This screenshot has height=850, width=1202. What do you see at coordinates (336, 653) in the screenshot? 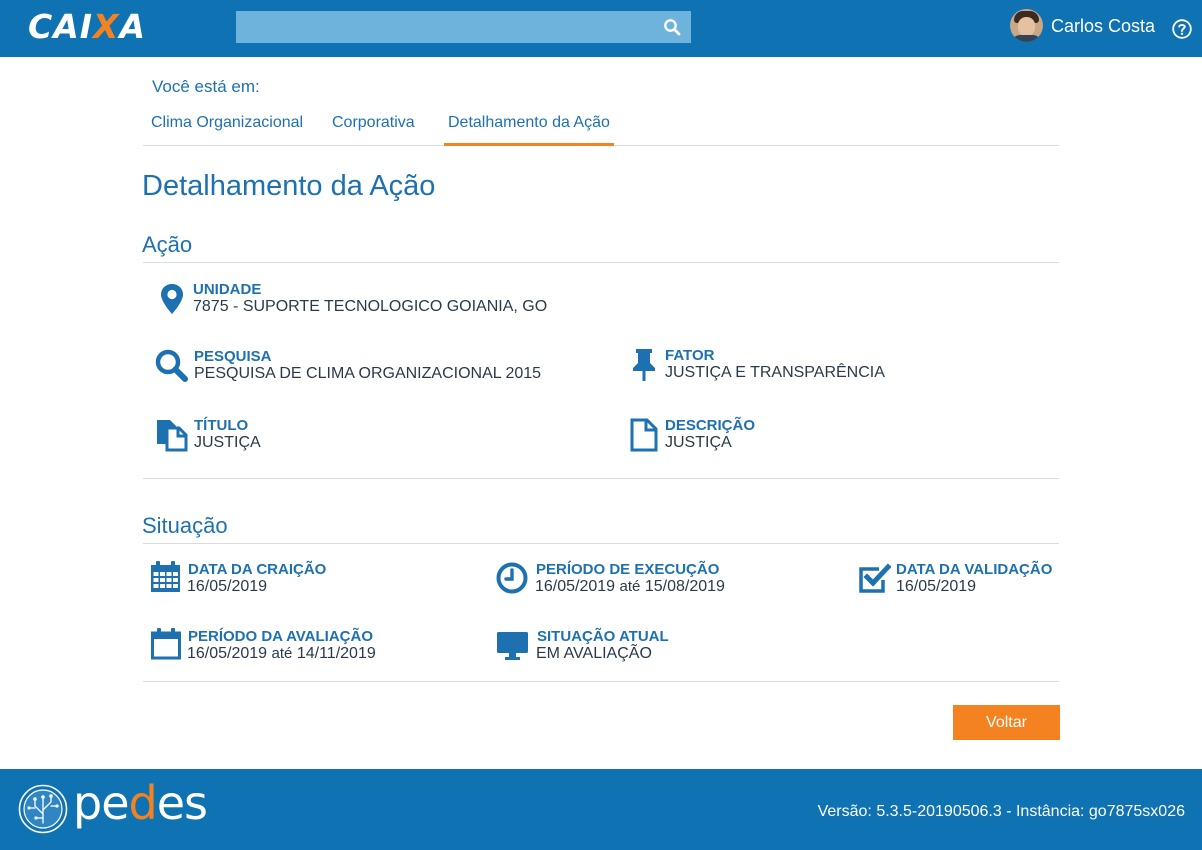
I see `periodo-avaliacao-end: 14/11/2019` at bounding box center [336, 653].